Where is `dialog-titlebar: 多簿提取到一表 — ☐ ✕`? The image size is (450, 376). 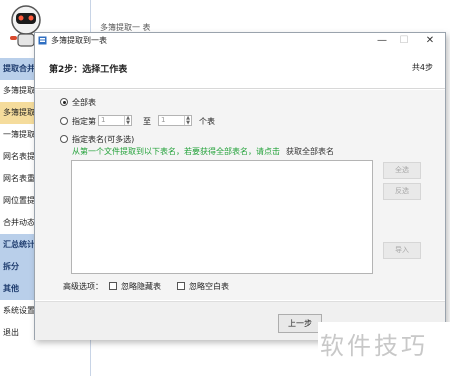
dialog-titlebar: 多簿提取到一表 — ☐ ✕ is located at coordinates (240, 41).